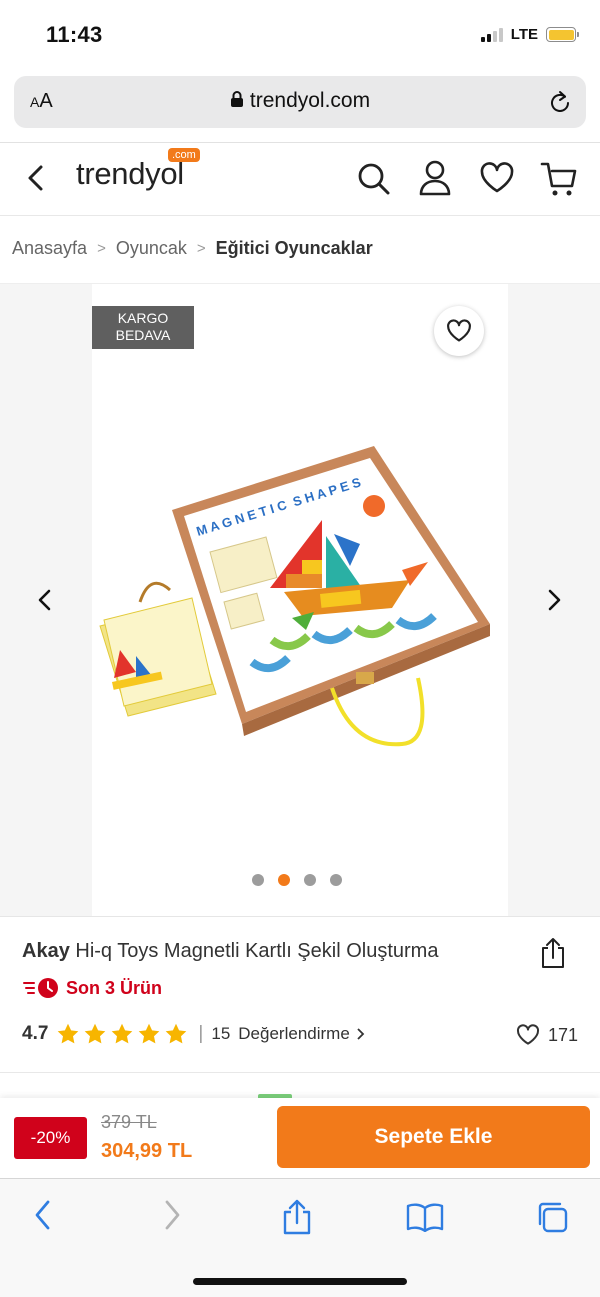  I want to click on breadcrumb-current: Eğitici Oyuncaklar, so click(294, 248).